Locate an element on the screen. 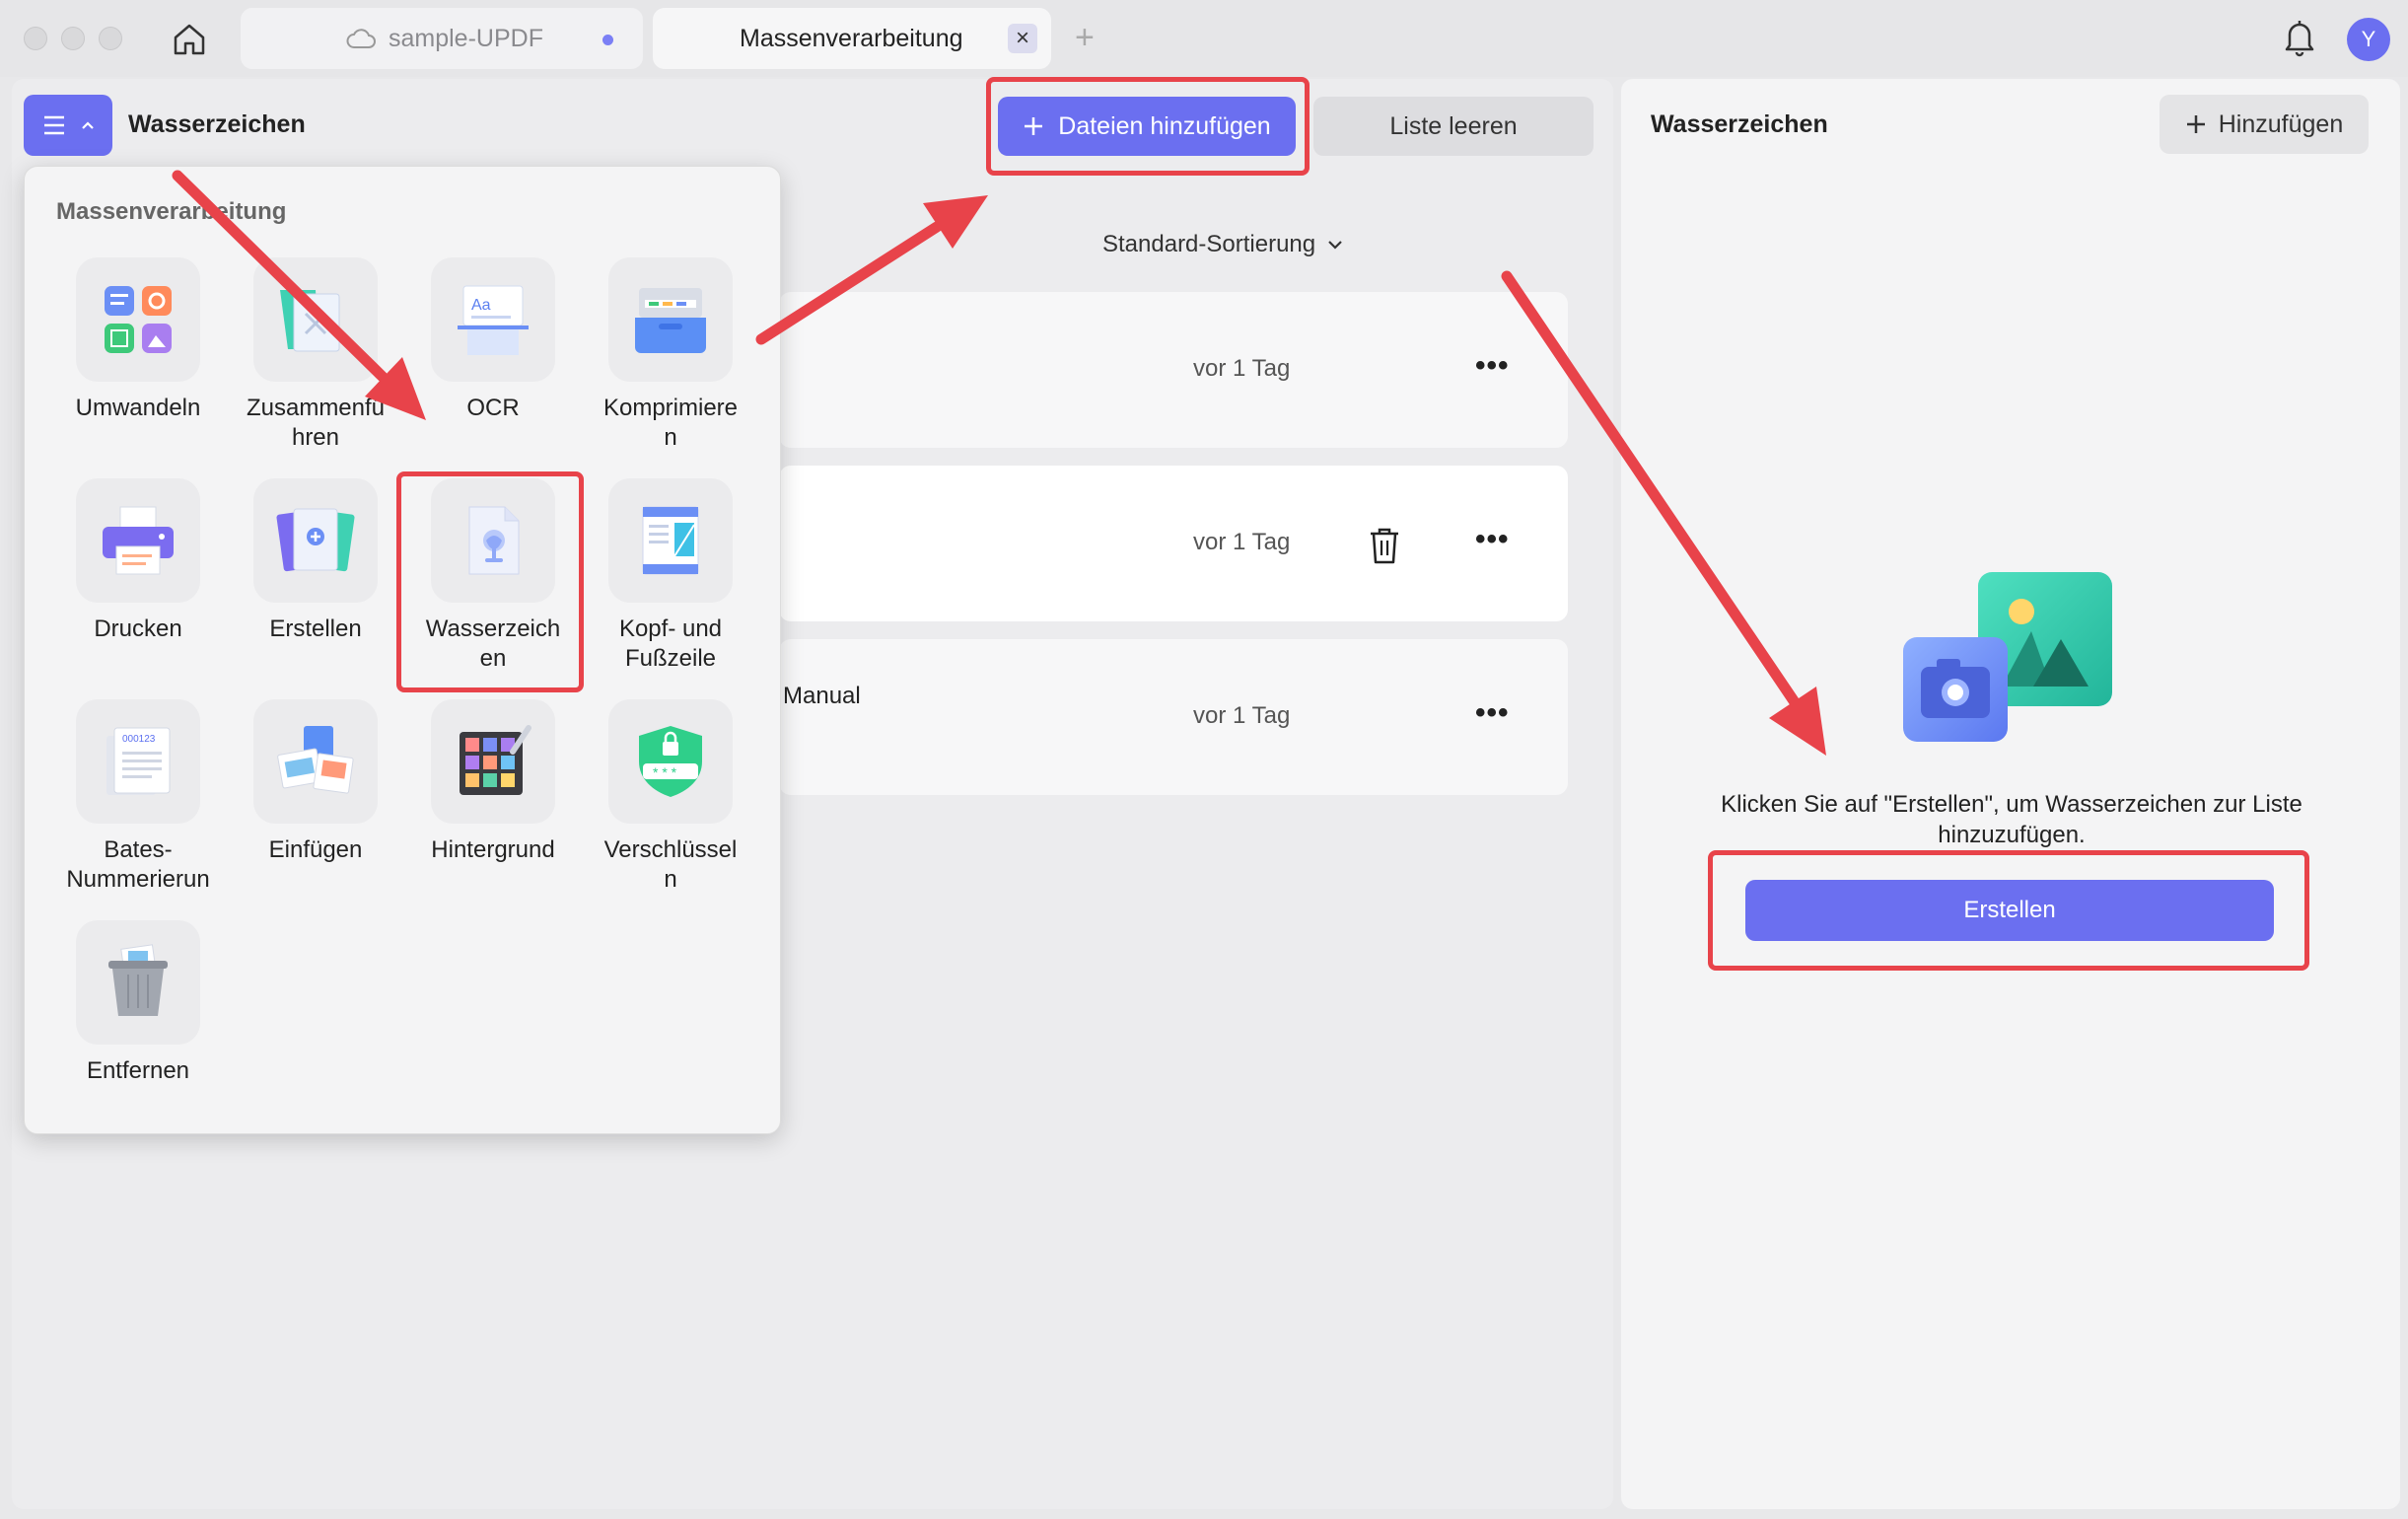  tool-insert: Einfügen is located at coordinates (315, 782).